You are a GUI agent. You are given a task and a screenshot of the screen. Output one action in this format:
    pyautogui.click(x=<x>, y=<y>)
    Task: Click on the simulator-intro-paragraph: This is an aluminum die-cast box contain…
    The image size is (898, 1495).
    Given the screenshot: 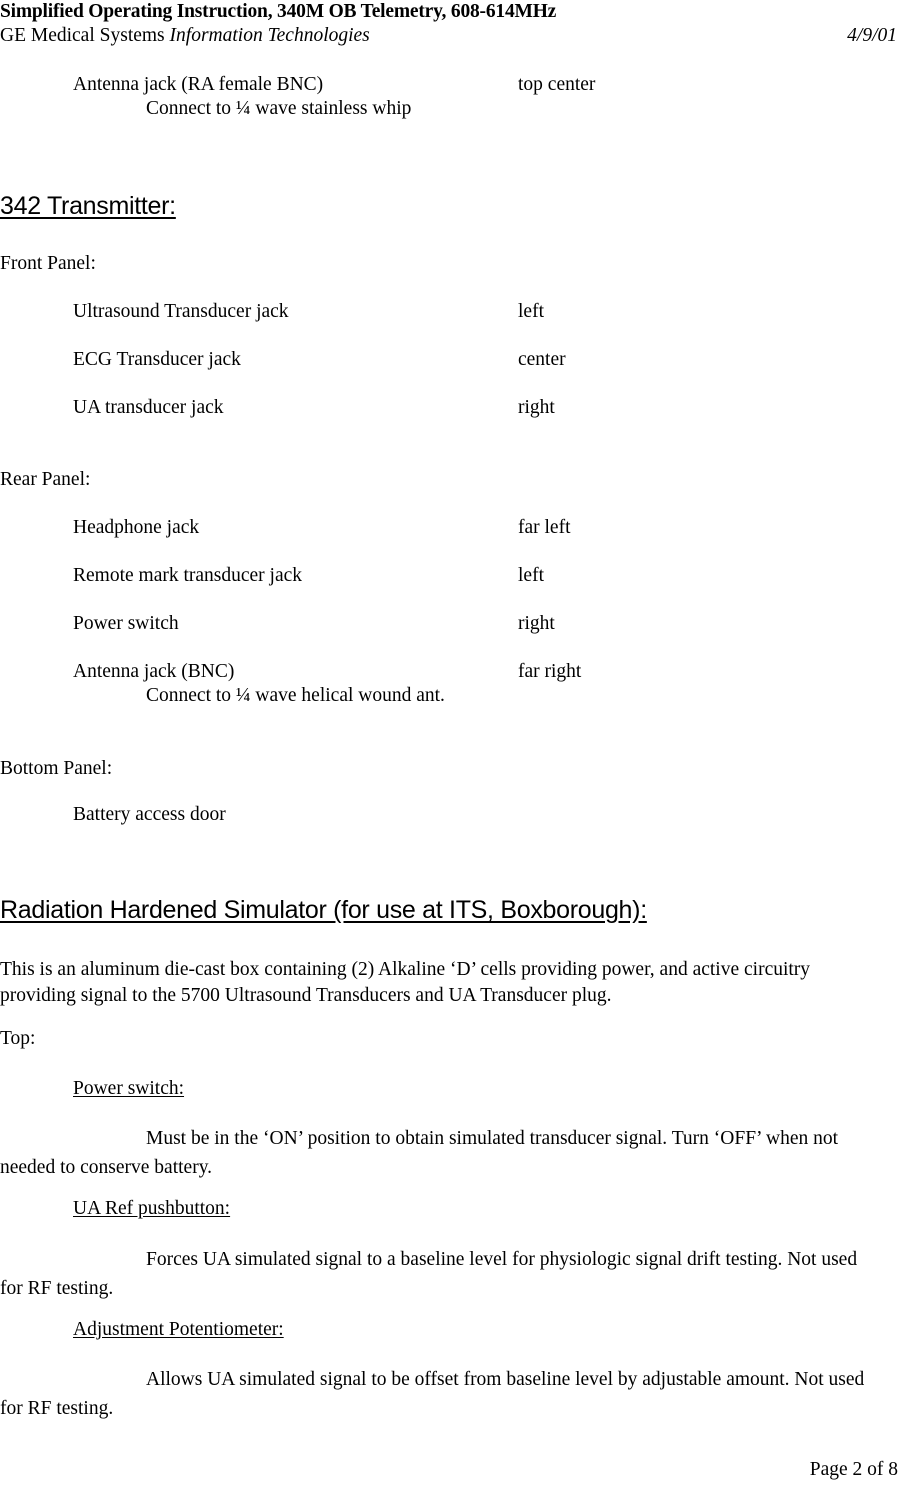 What is the action you would take?
    pyautogui.click(x=405, y=982)
    